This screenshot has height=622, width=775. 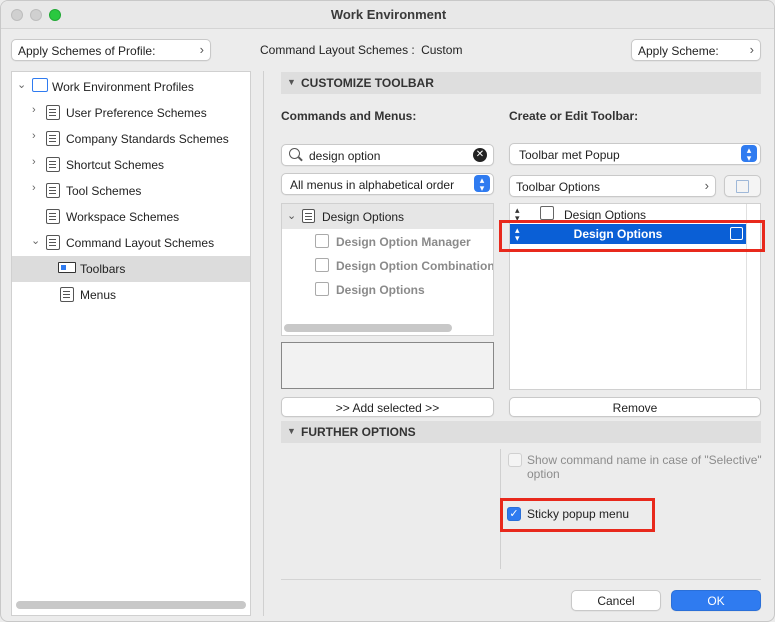 I want to click on add-selected-label: >> Add selected >>, so click(x=387, y=408).